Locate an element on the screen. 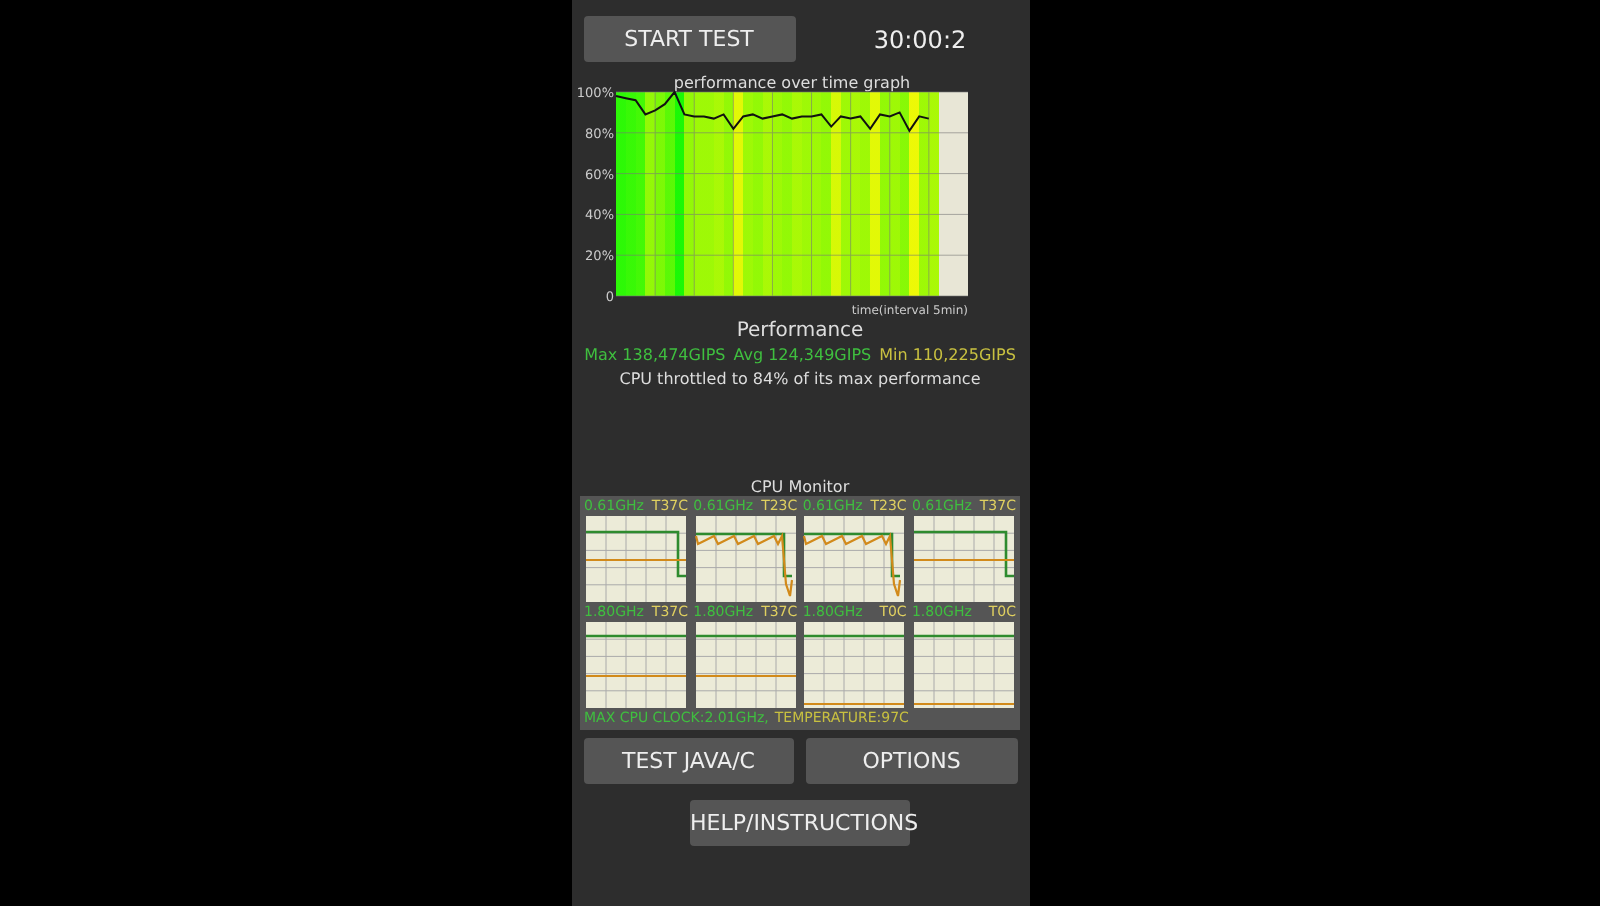 The image size is (1600, 906). performance-title: Performance is located at coordinates (800, 331).